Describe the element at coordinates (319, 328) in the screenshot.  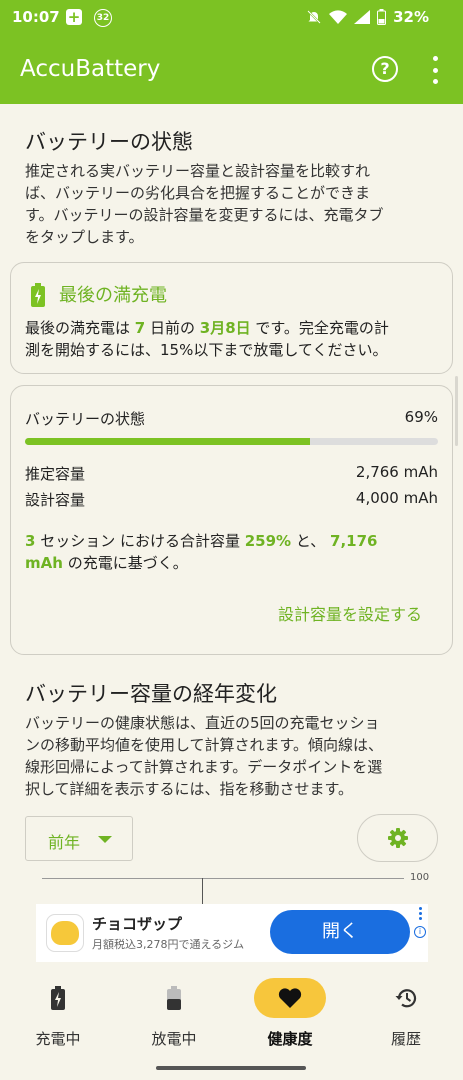
I see `text-segment: です。完全充電の計` at that location.